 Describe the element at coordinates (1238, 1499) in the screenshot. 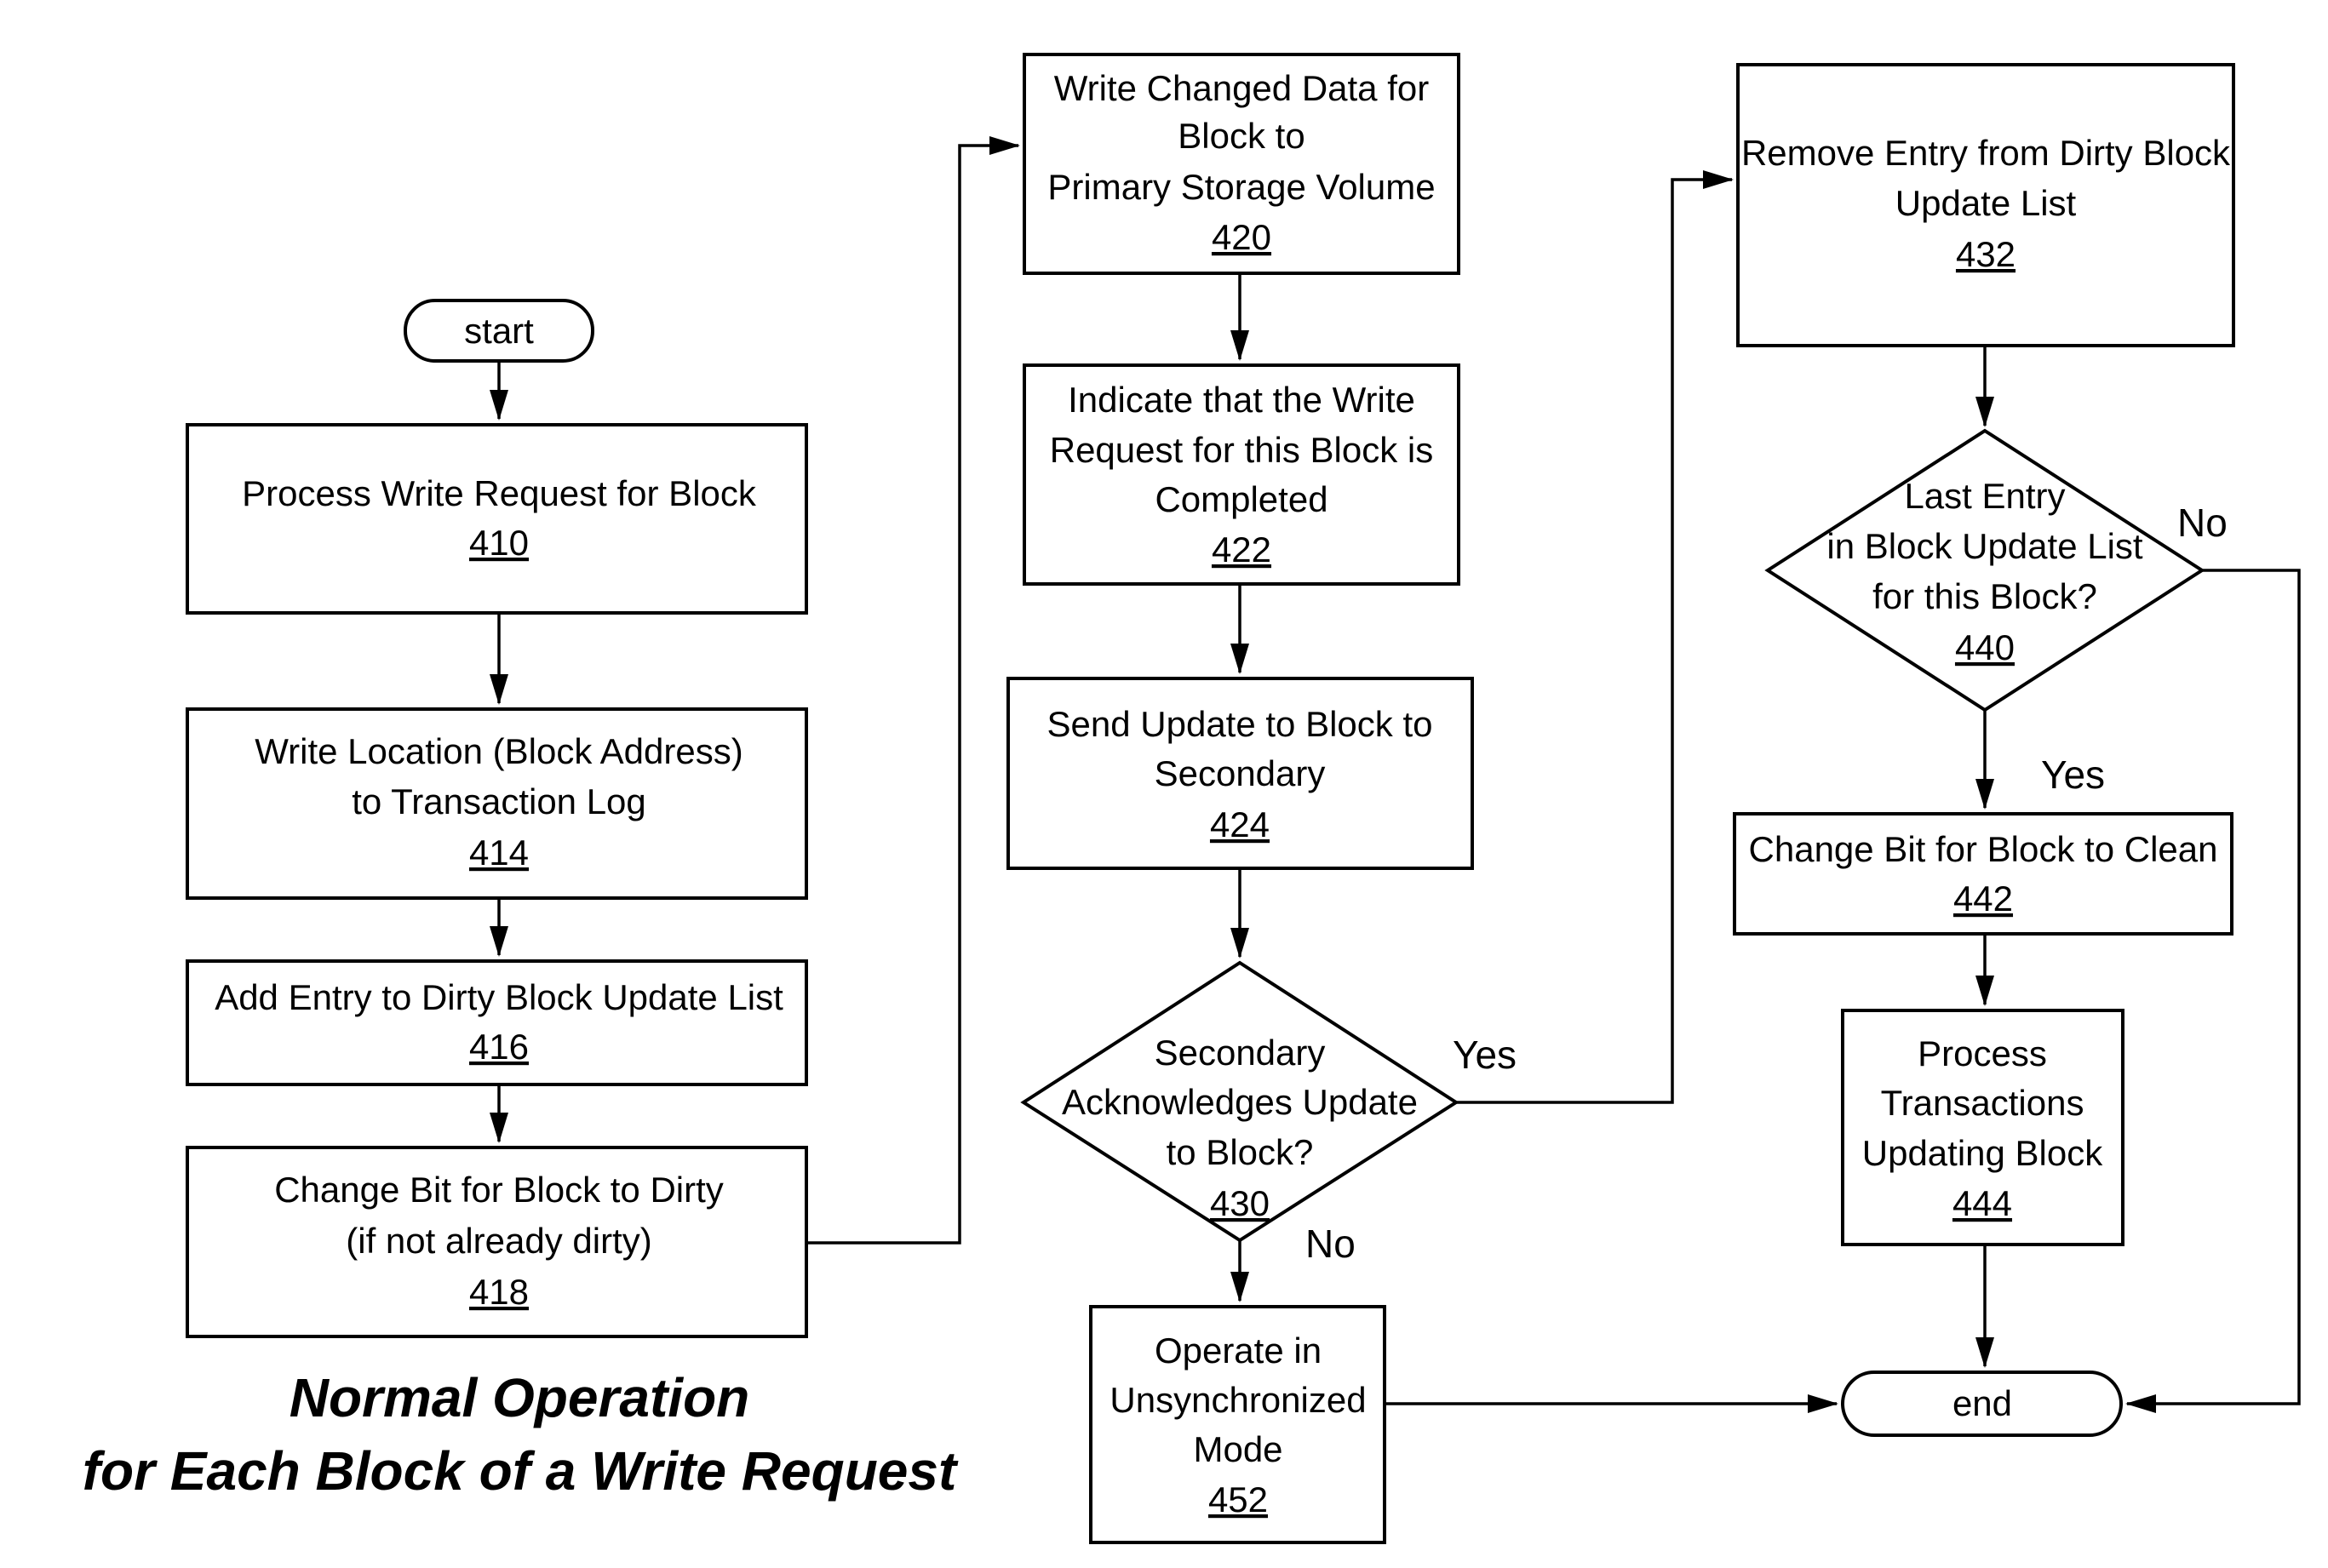

I see `step-452-ref: 452` at that location.